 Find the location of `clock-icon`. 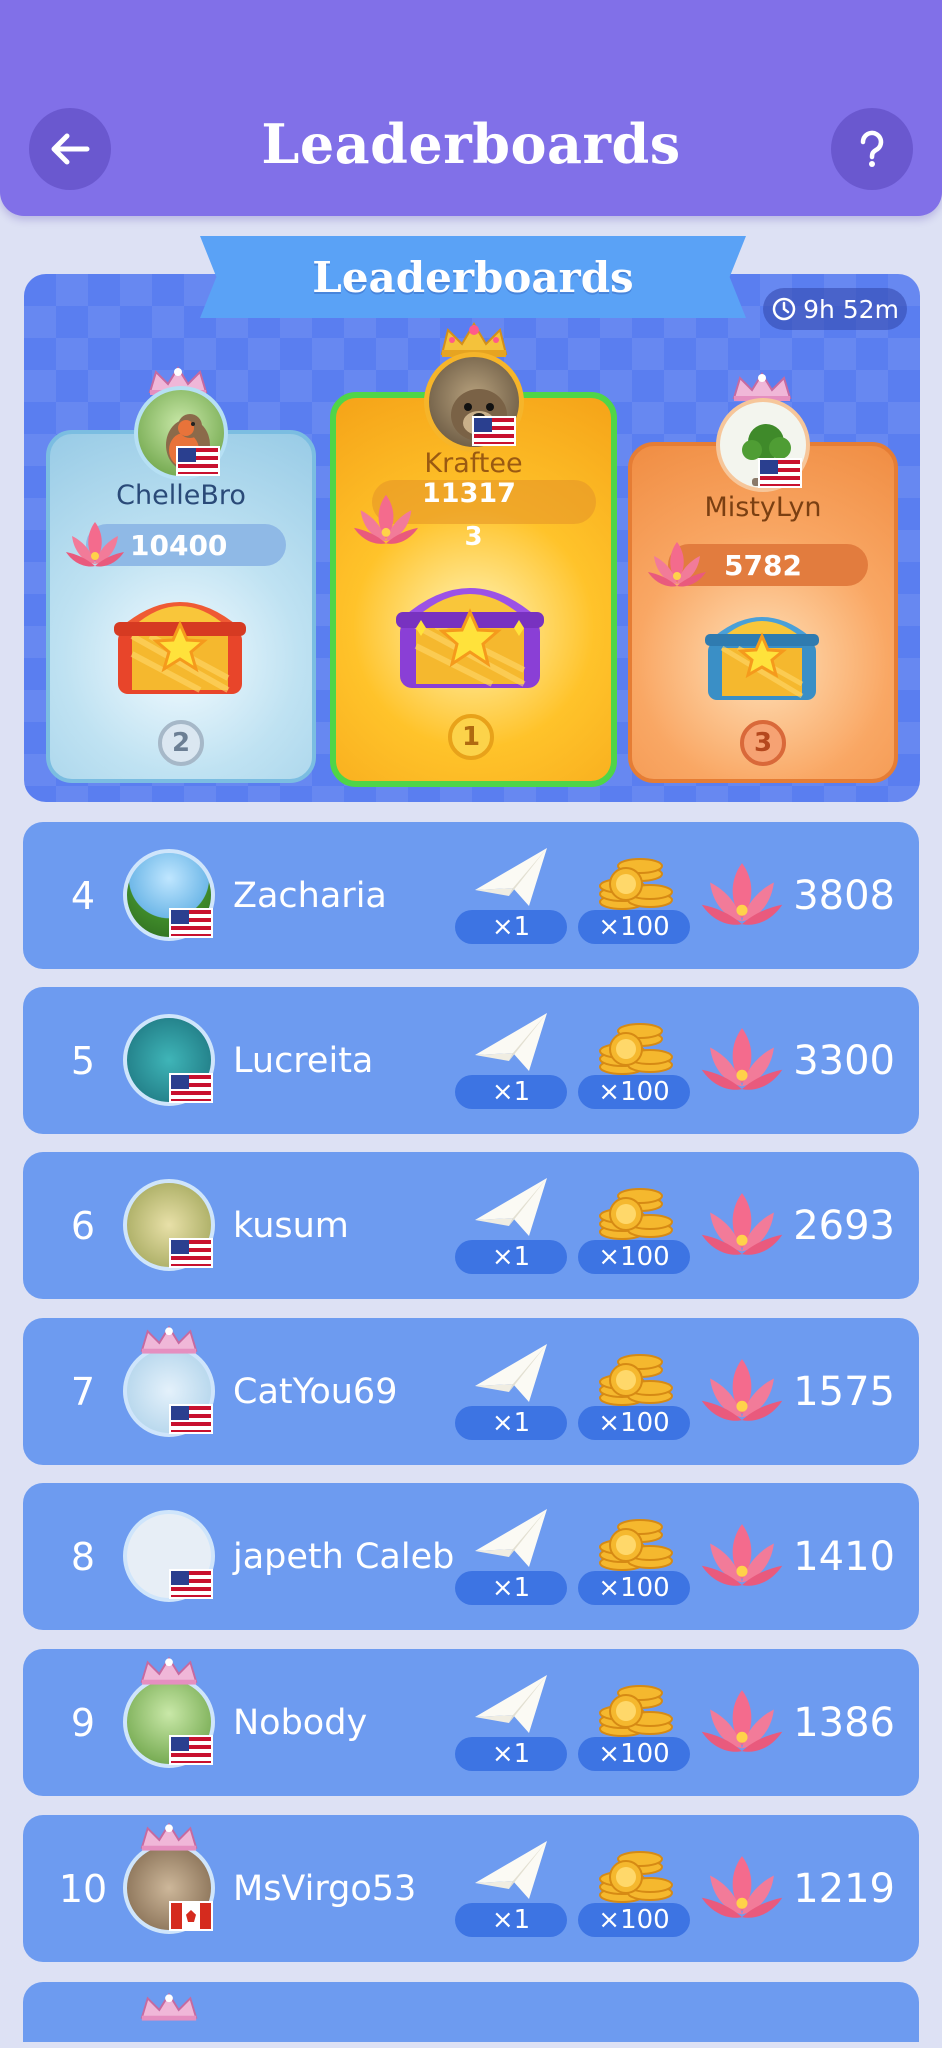

clock-icon is located at coordinates (784, 309).